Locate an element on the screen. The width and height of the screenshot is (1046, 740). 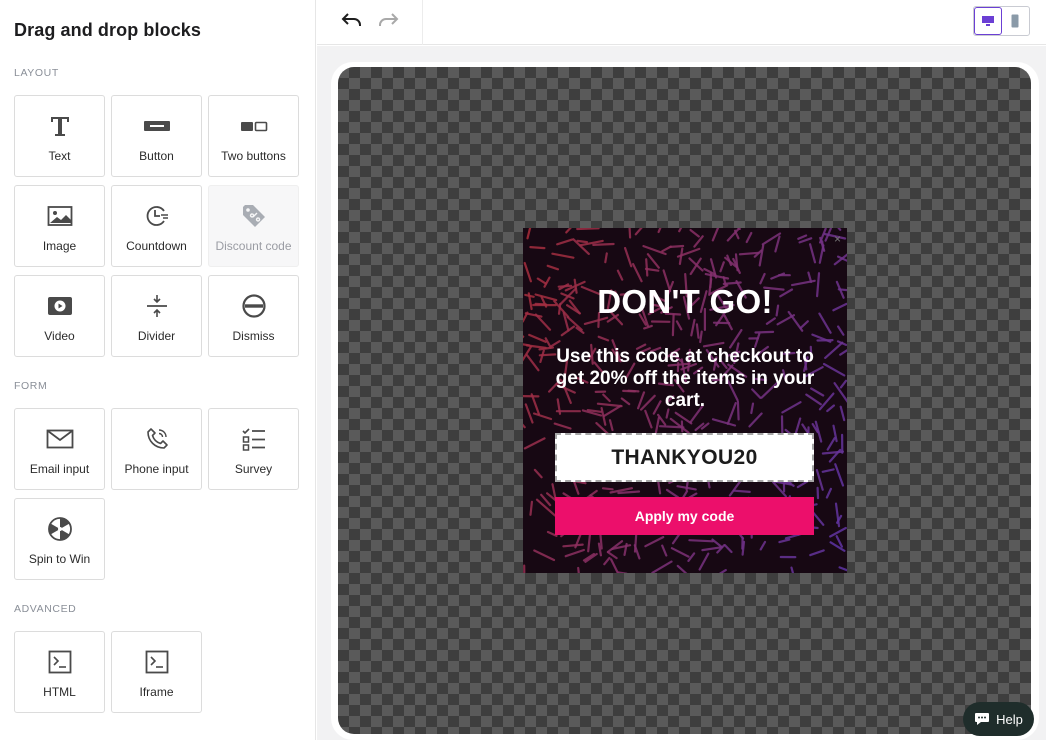
block-html: HTML is located at coordinates (59, 672).